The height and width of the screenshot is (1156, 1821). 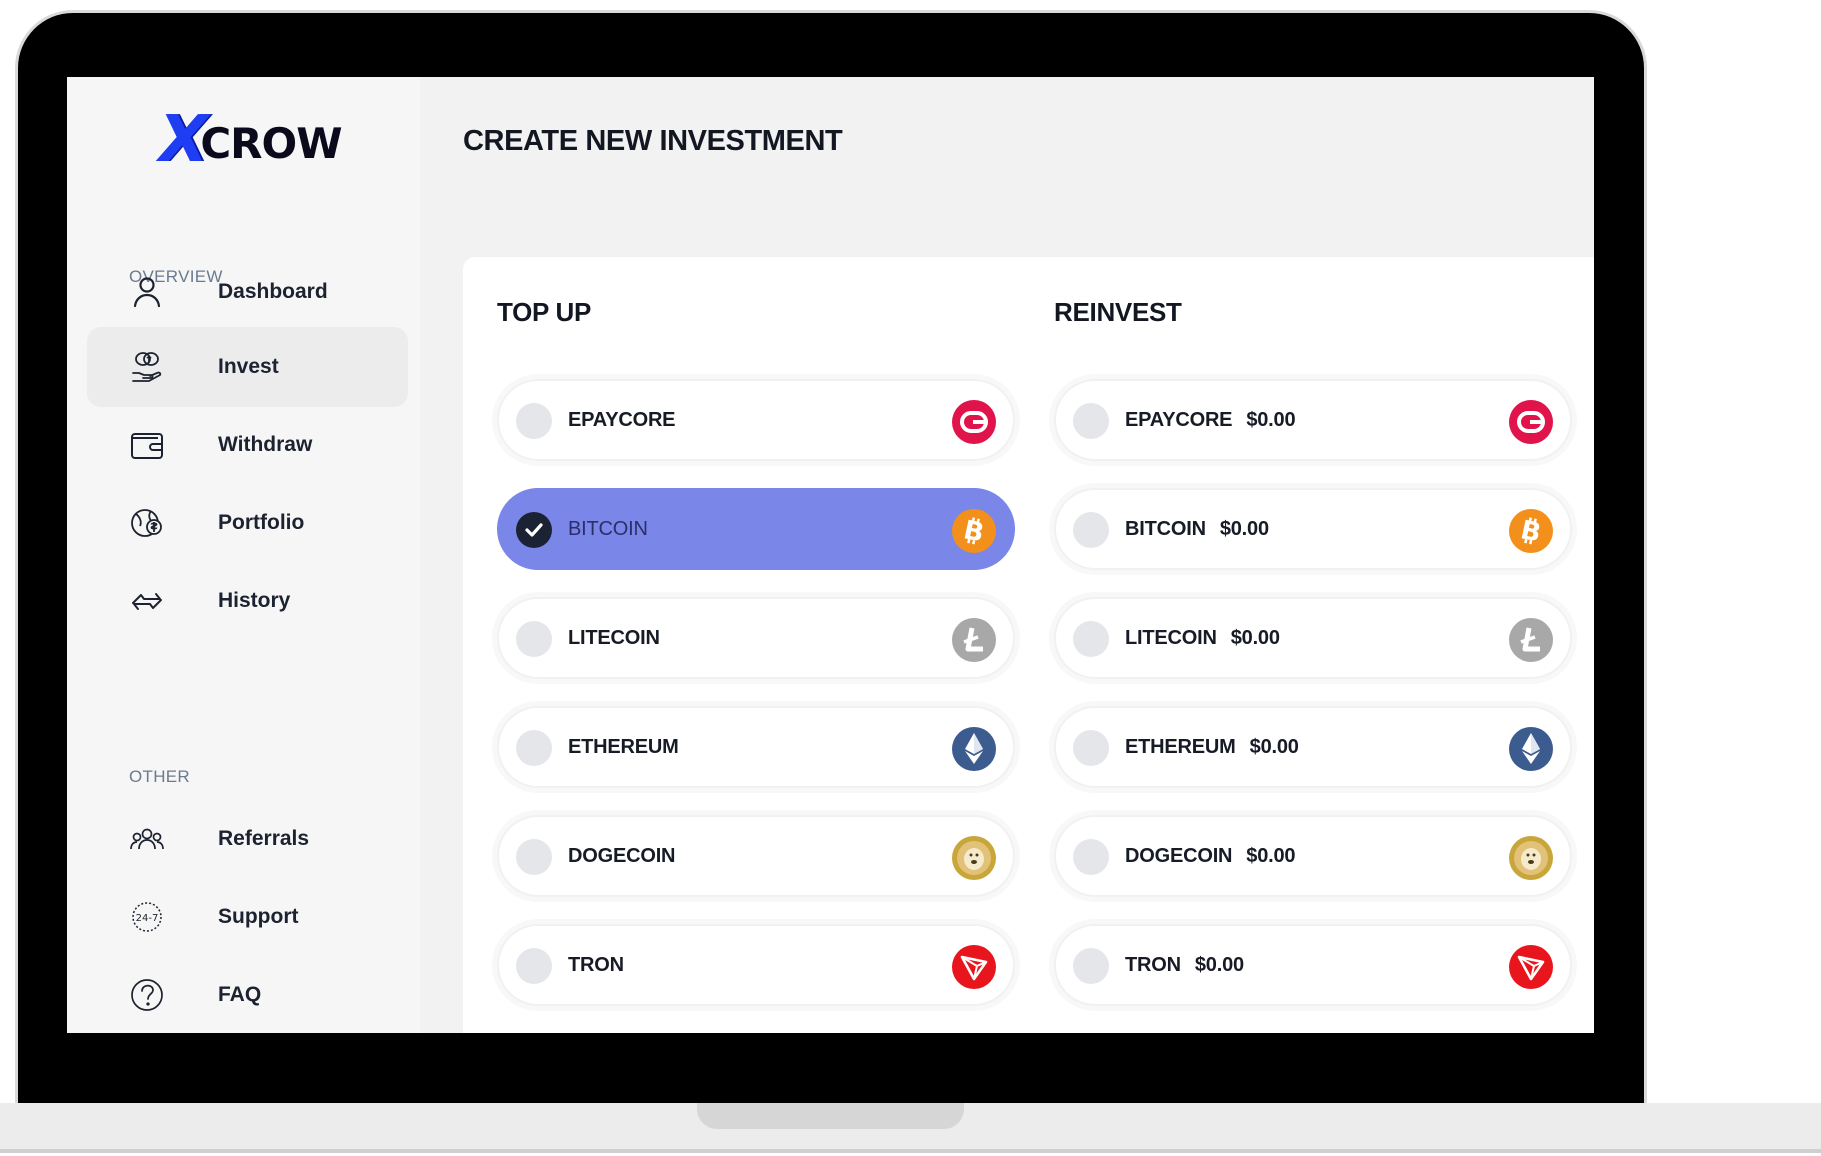 What do you see at coordinates (653, 141) in the screenshot?
I see `page-title: CREATE NEW INVESTMENT` at bounding box center [653, 141].